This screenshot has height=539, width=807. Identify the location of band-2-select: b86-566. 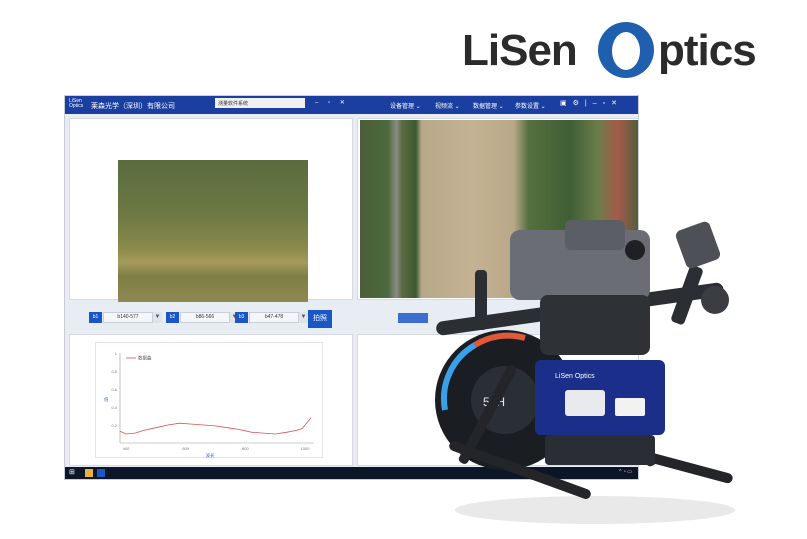
(205, 317).